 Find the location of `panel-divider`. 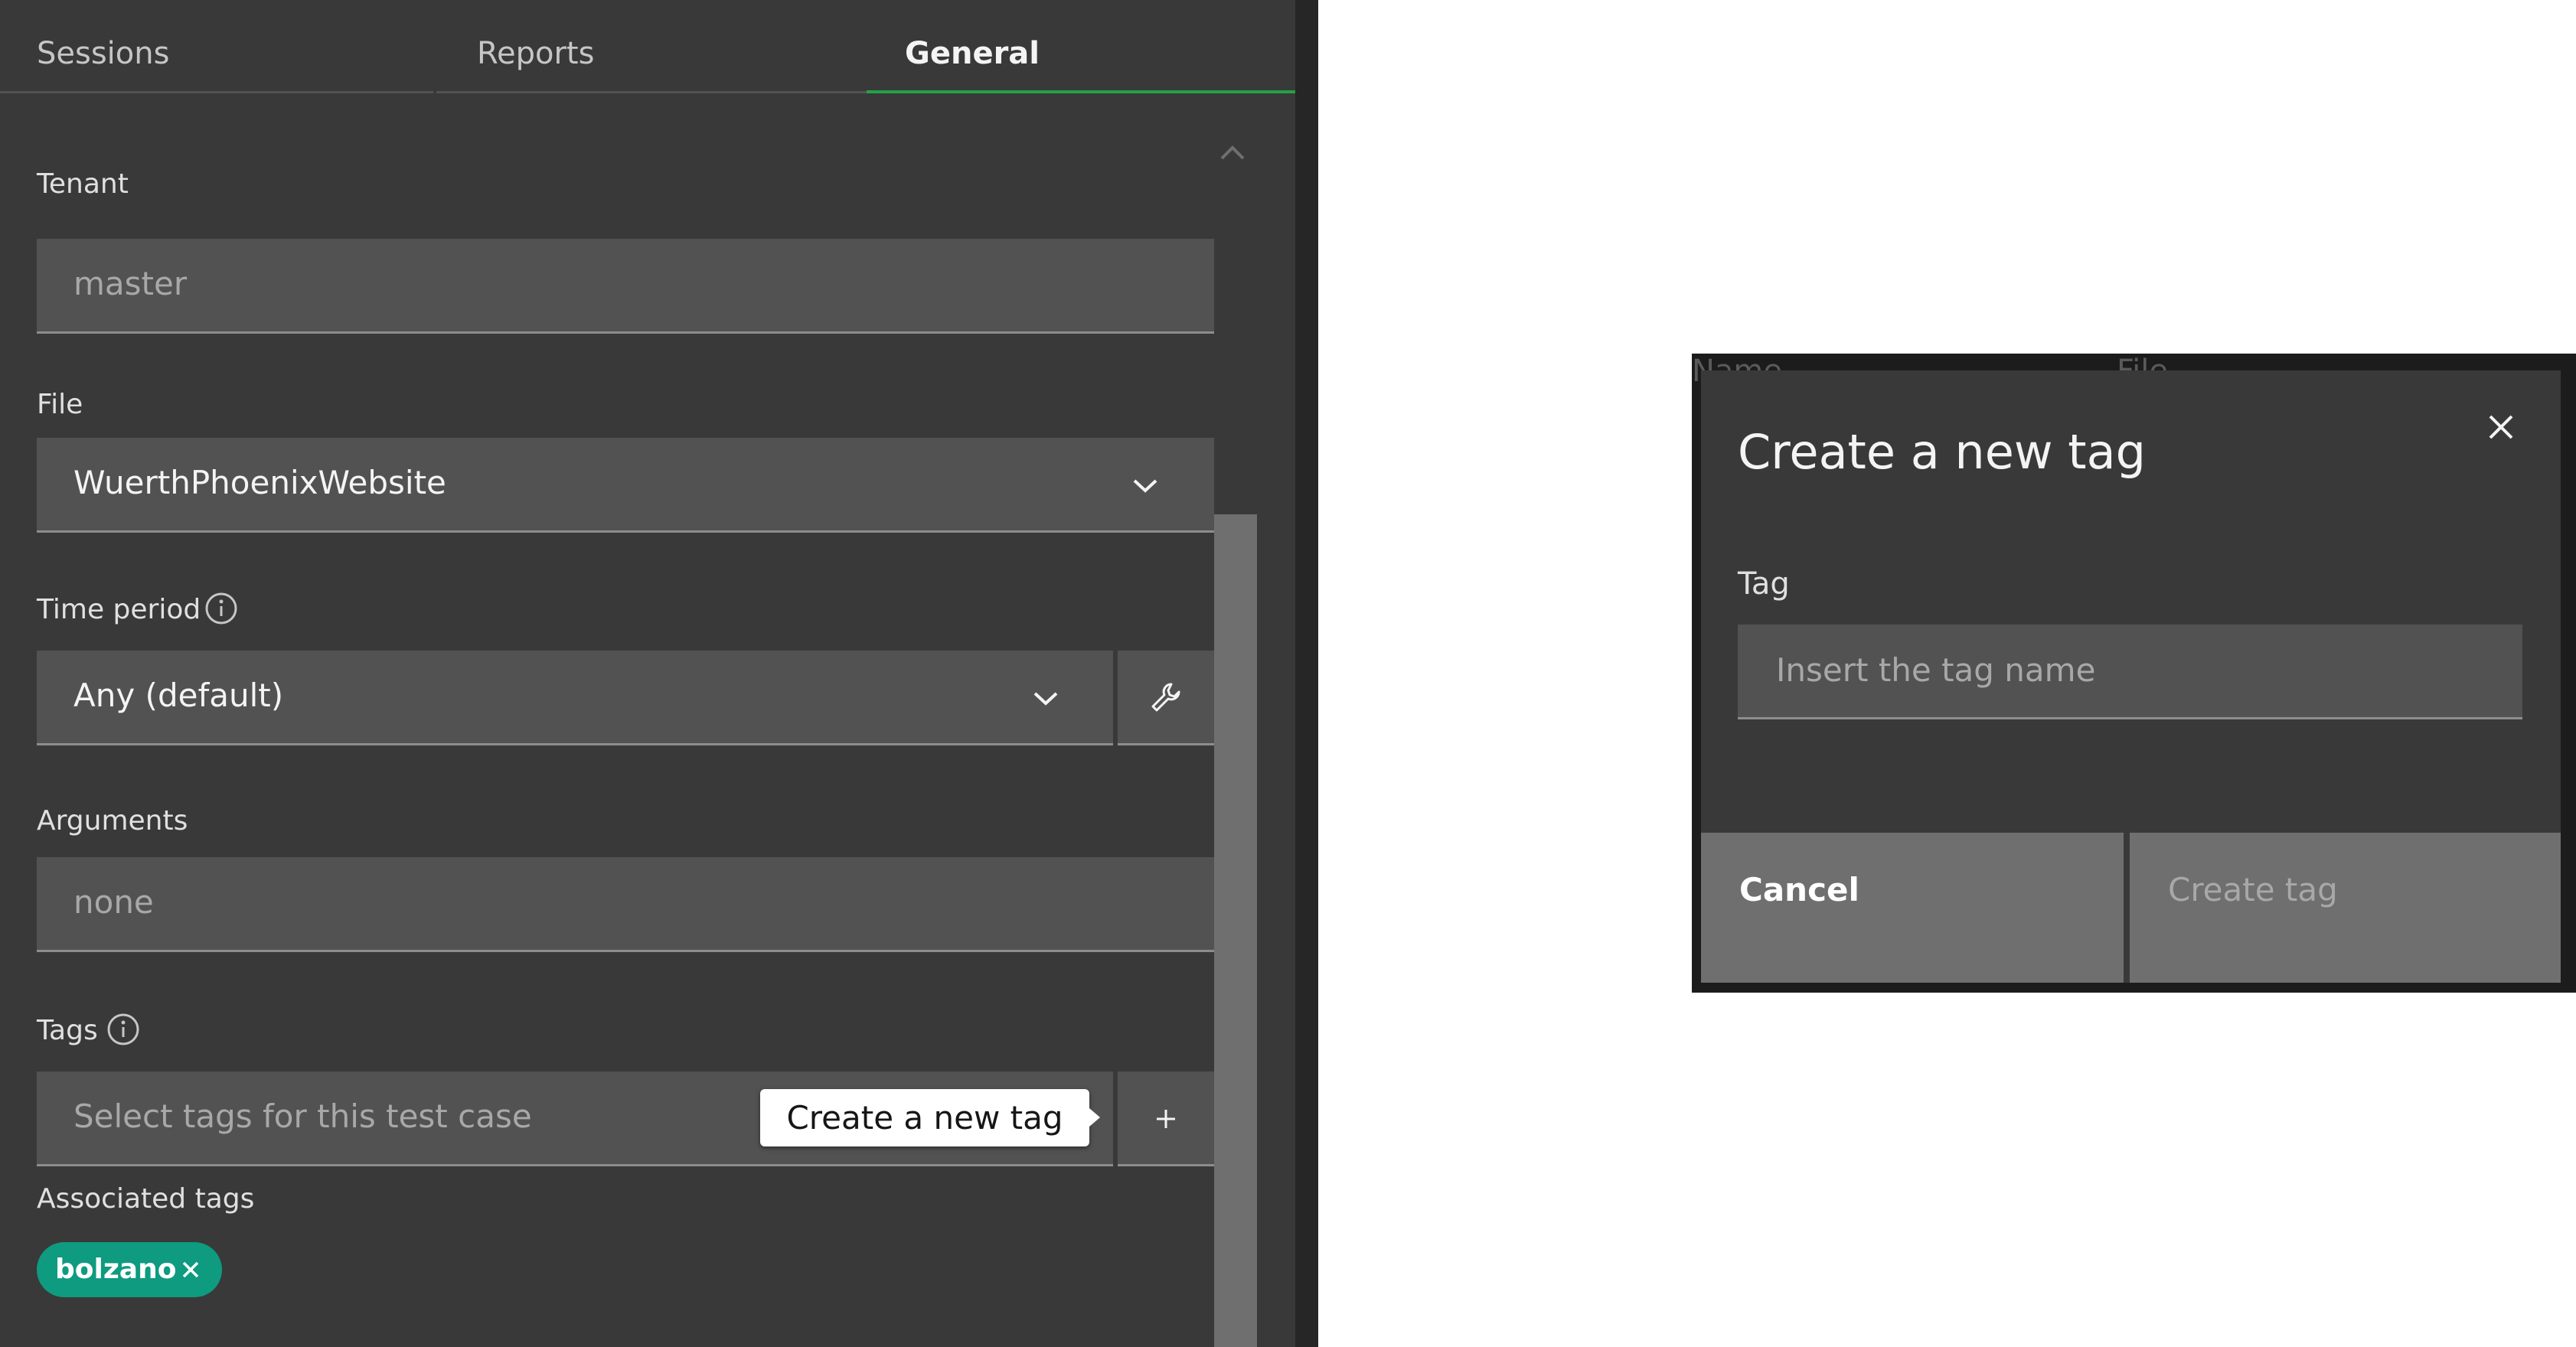

panel-divider is located at coordinates (1306, 673).